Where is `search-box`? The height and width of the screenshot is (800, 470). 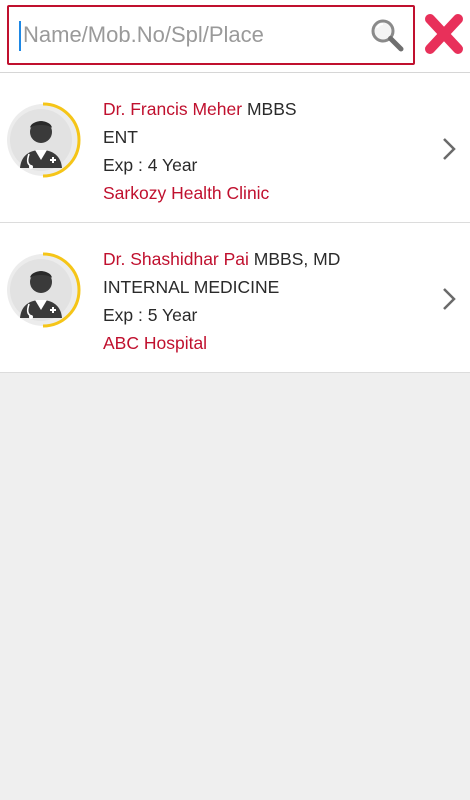 search-box is located at coordinates (211, 35).